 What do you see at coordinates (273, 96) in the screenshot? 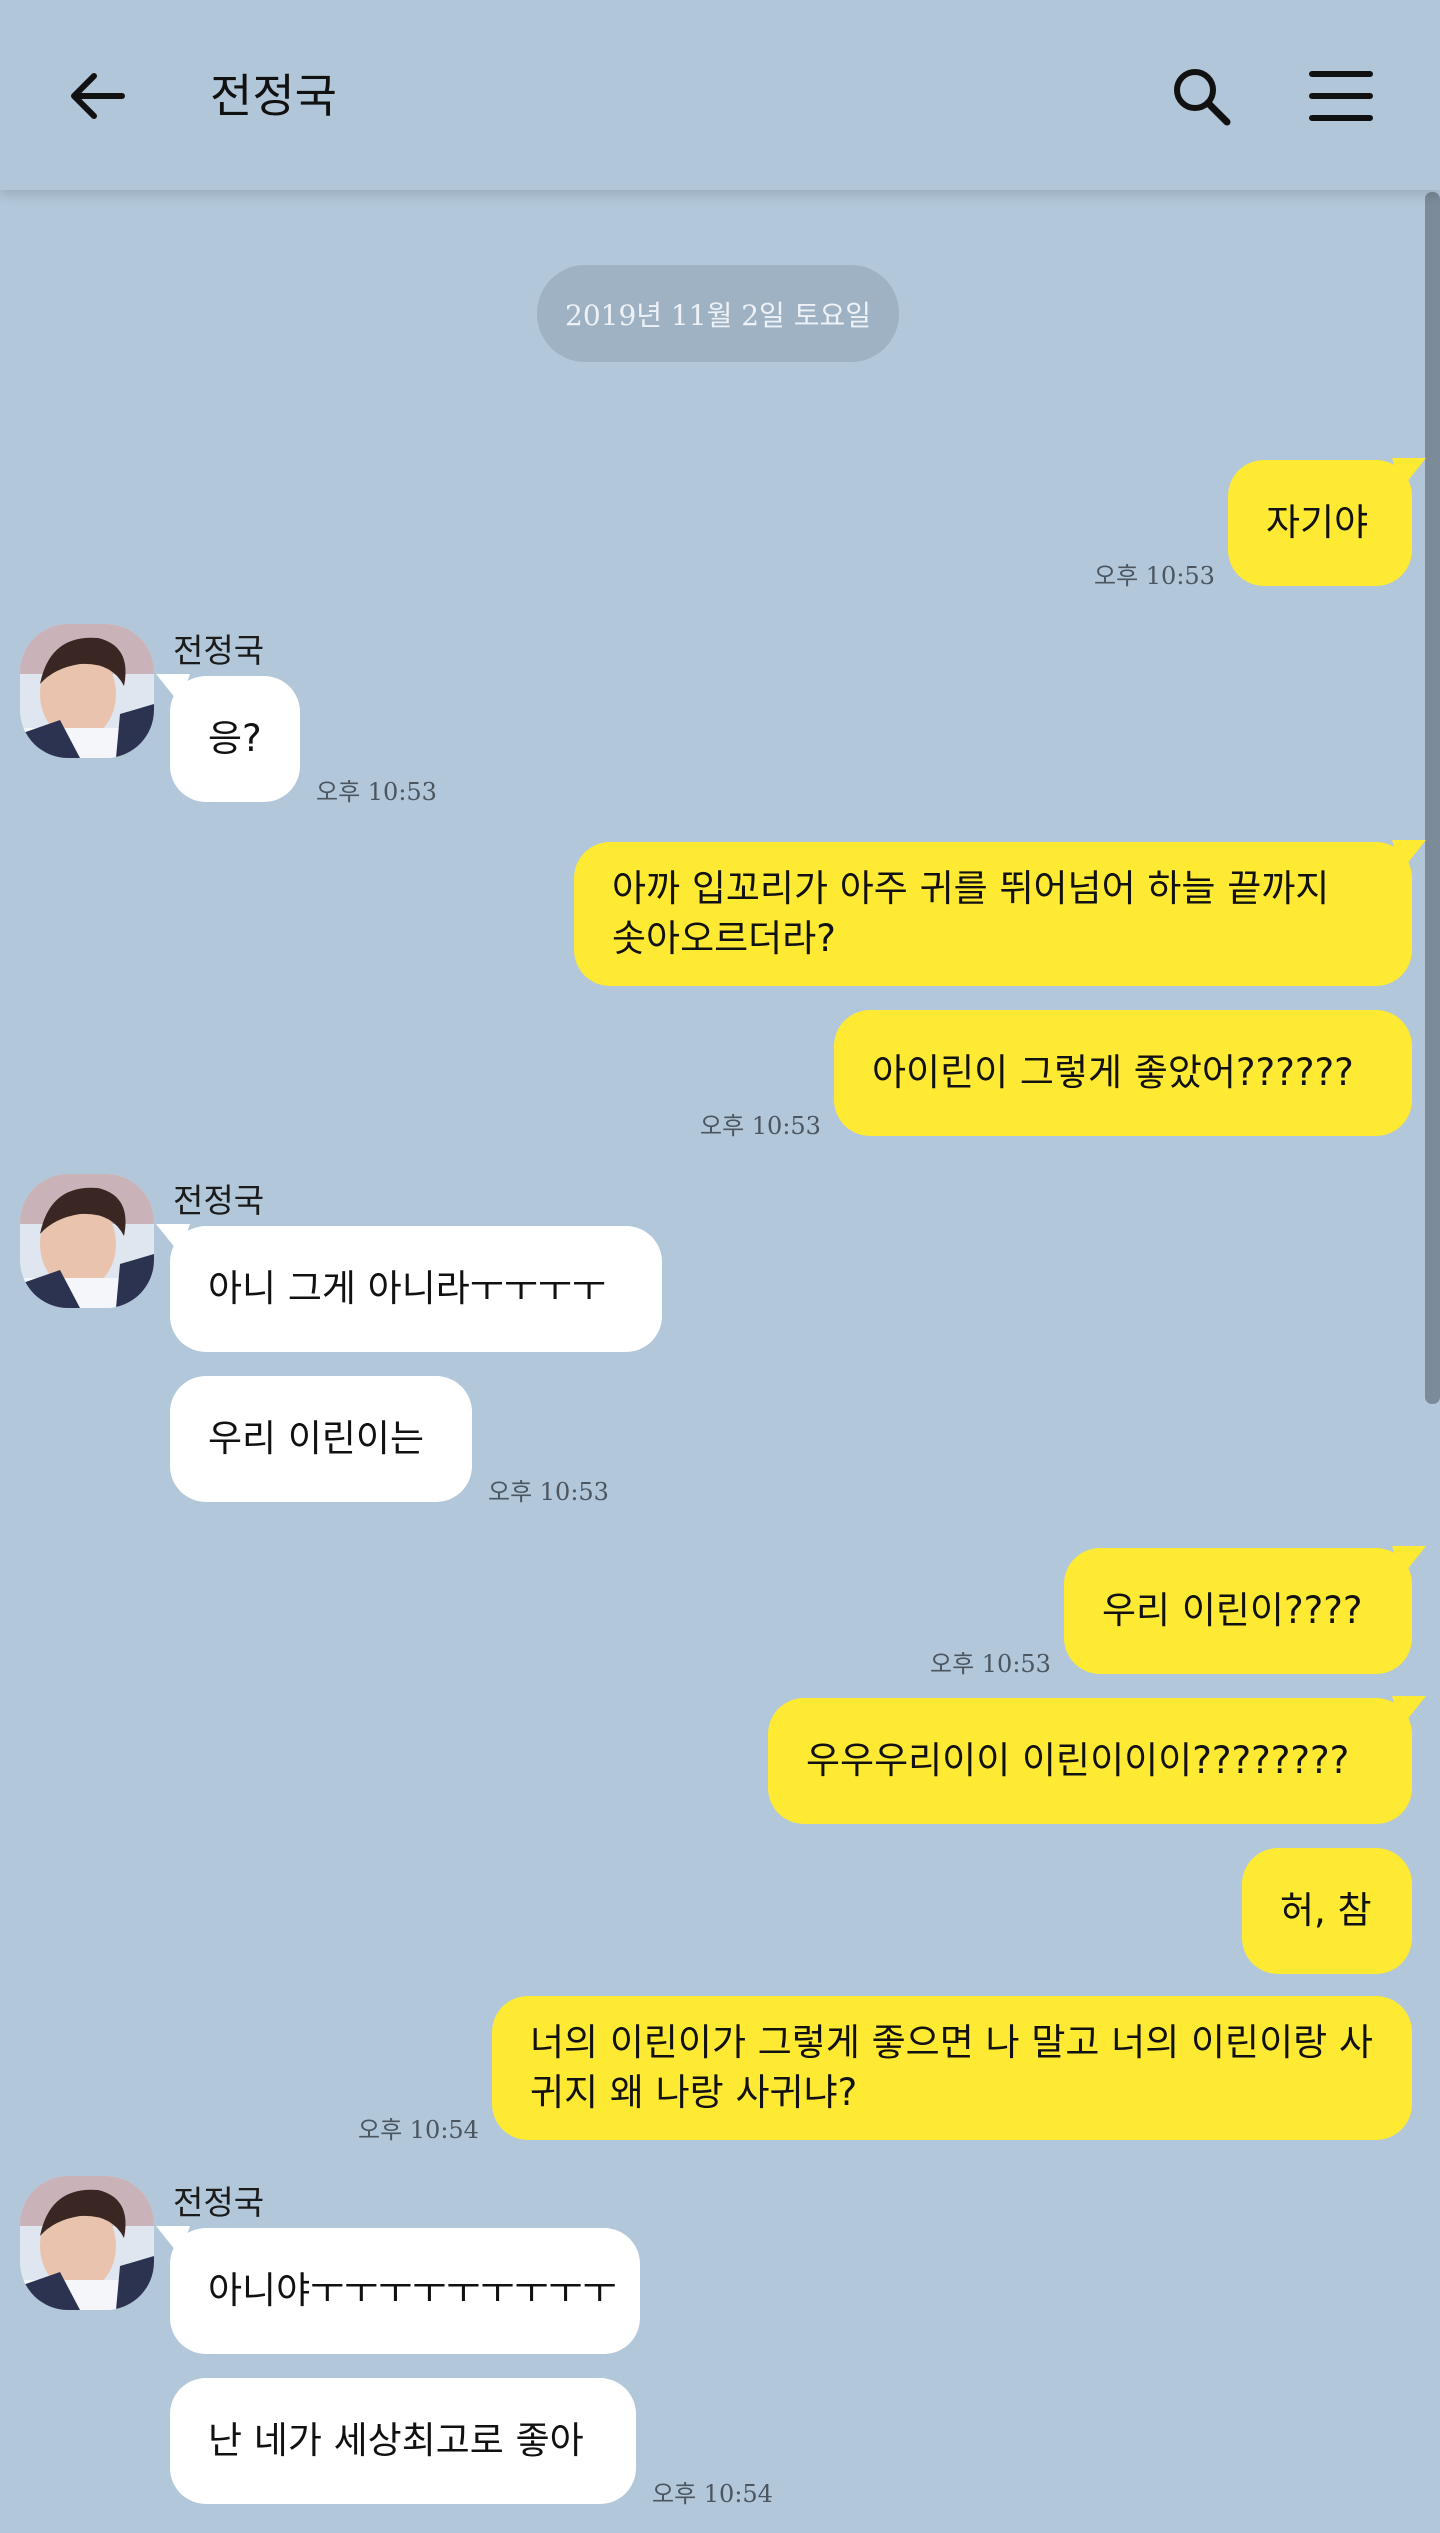
I see `chat-title: 전정국` at bounding box center [273, 96].